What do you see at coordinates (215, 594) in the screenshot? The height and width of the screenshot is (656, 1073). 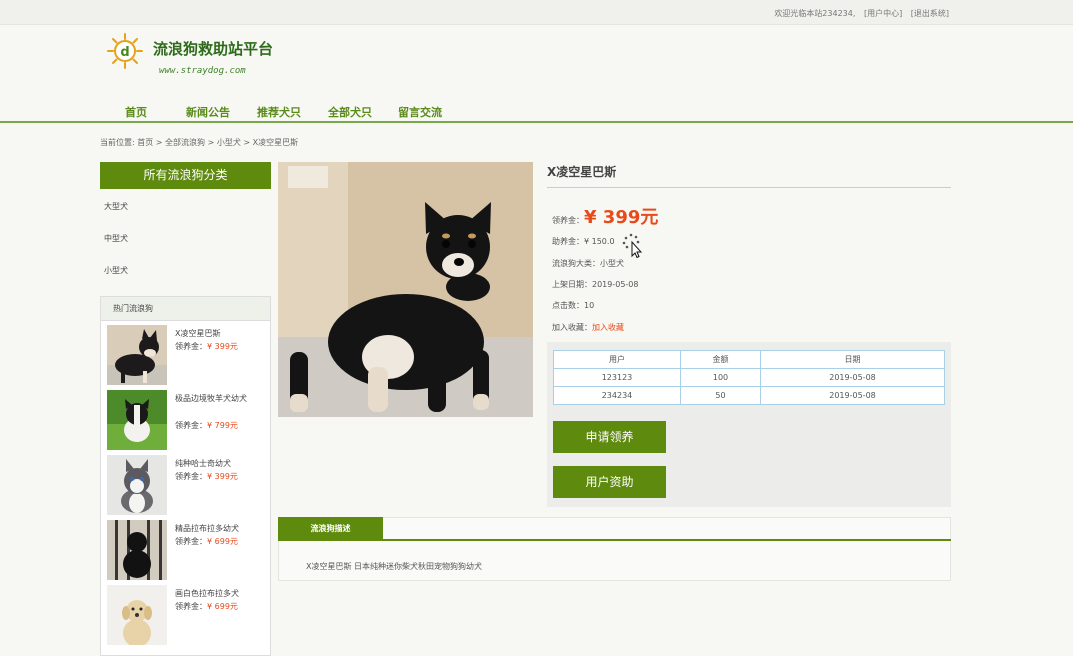 I see `hot-item-name: 画白色拉布拉多犬` at bounding box center [215, 594].